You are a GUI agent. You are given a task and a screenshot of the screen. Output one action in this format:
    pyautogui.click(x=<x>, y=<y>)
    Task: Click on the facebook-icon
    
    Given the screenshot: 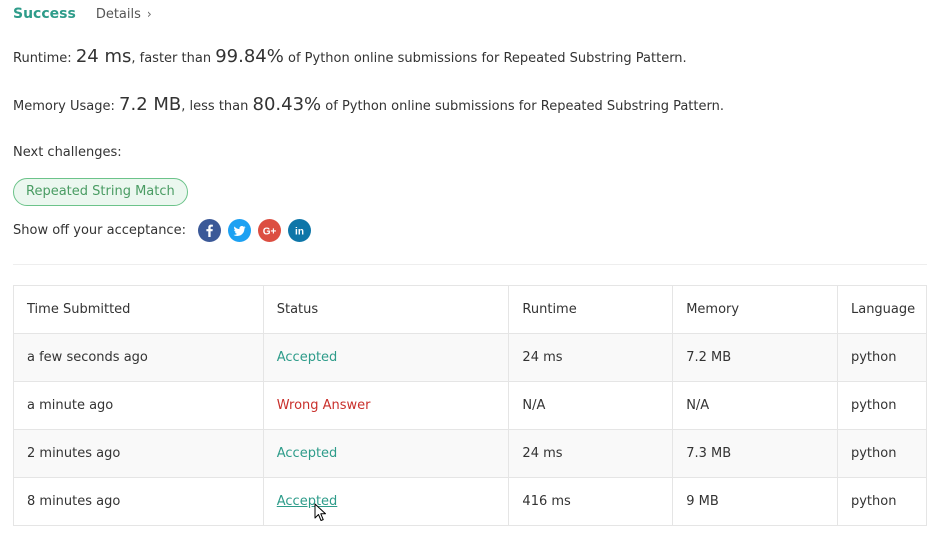 What is the action you would take?
    pyautogui.click(x=209, y=230)
    